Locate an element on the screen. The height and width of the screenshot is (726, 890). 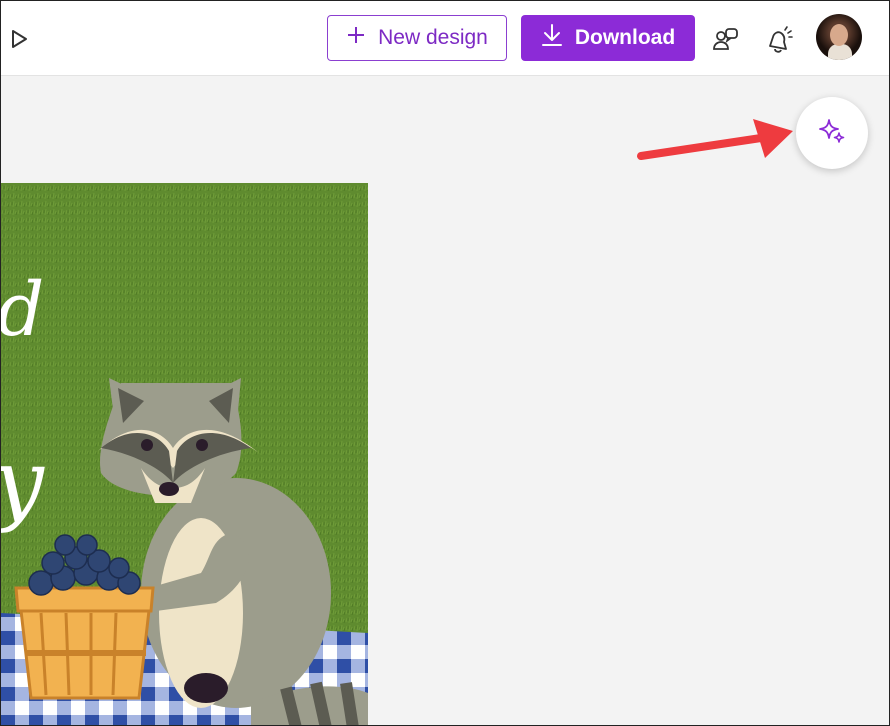
magic-assistant-button is located at coordinates (832, 133).